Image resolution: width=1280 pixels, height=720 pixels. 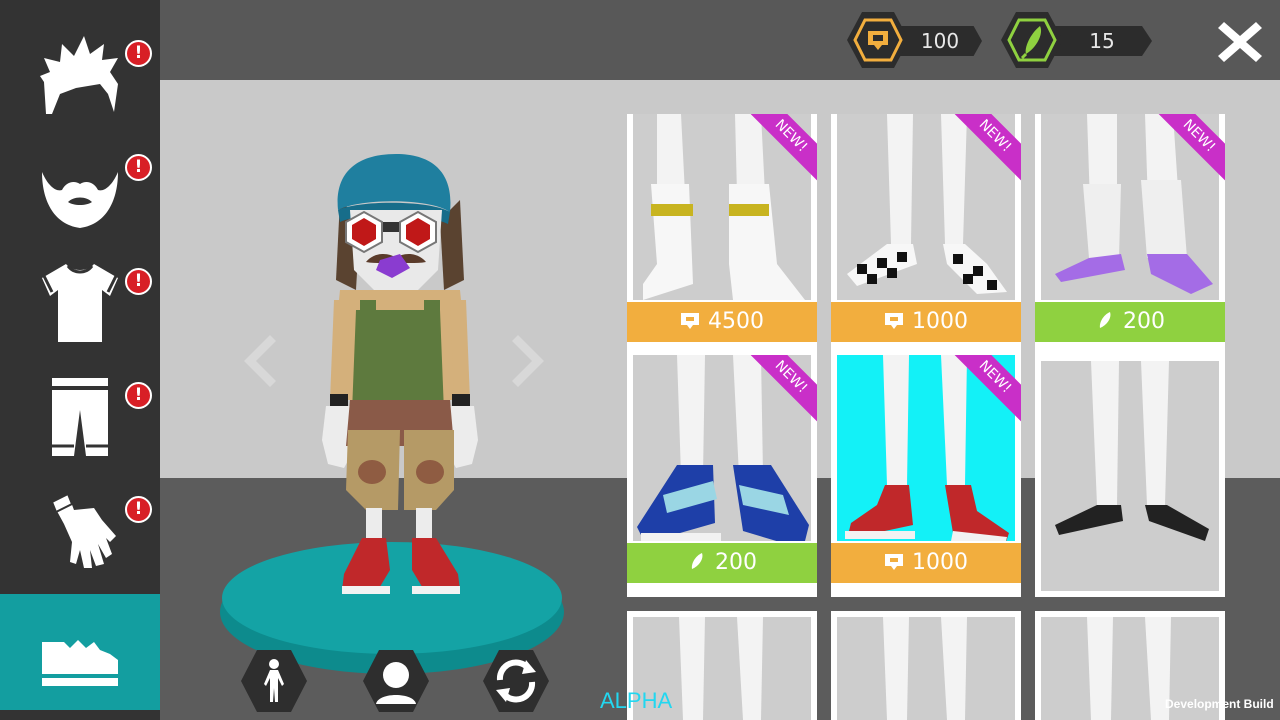 I want to click on glove-icon, so click(x=83, y=530).